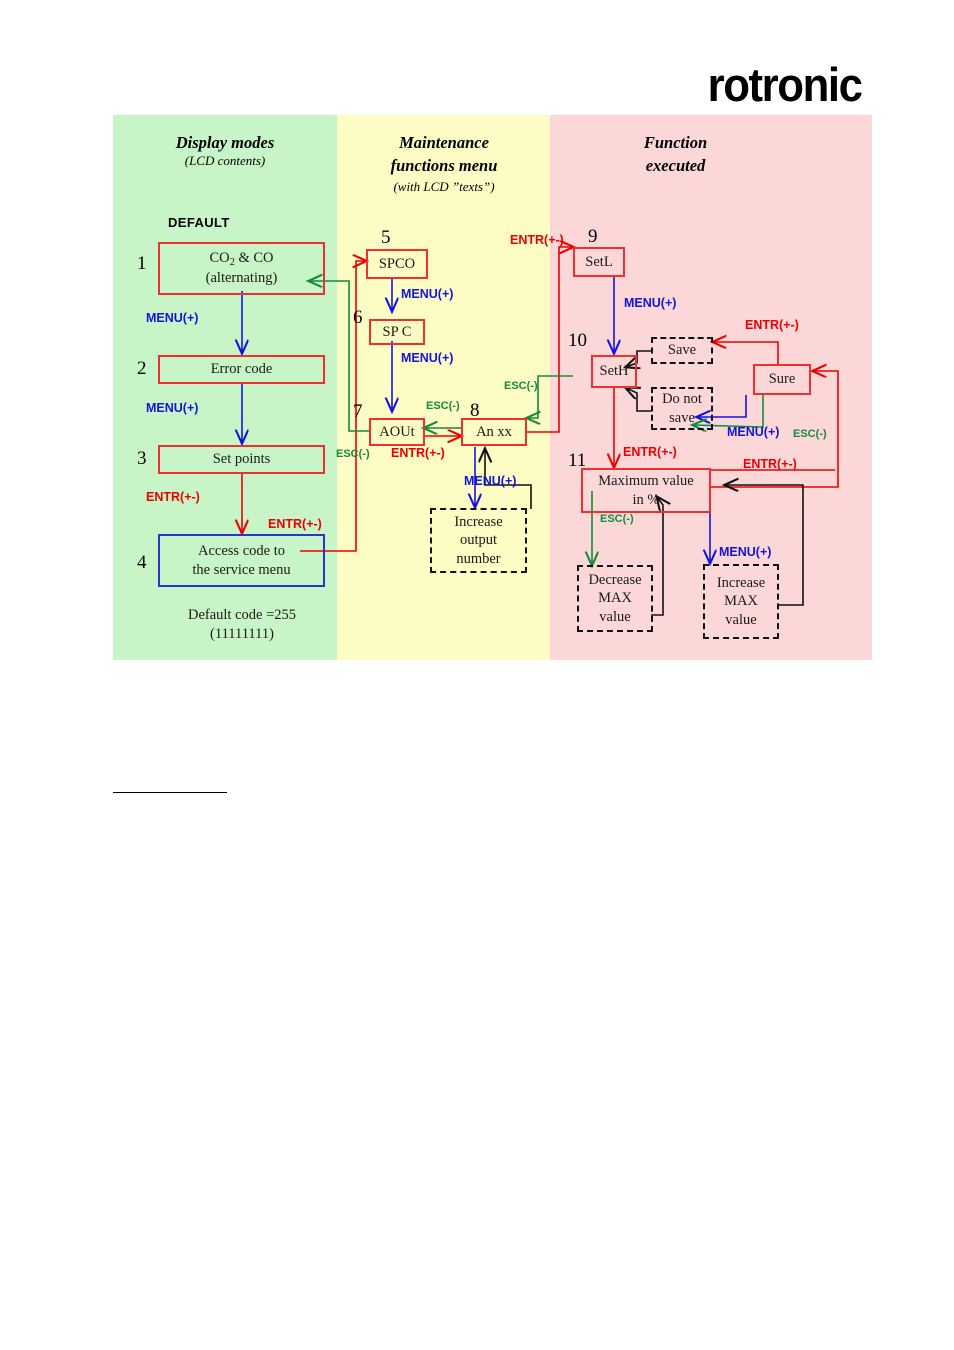 The height and width of the screenshot is (1350, 954). Describe the element at coordinates (172, 318) in the screenshot. I see `edge-label-menu-1-2: MENU(+)` at that location.